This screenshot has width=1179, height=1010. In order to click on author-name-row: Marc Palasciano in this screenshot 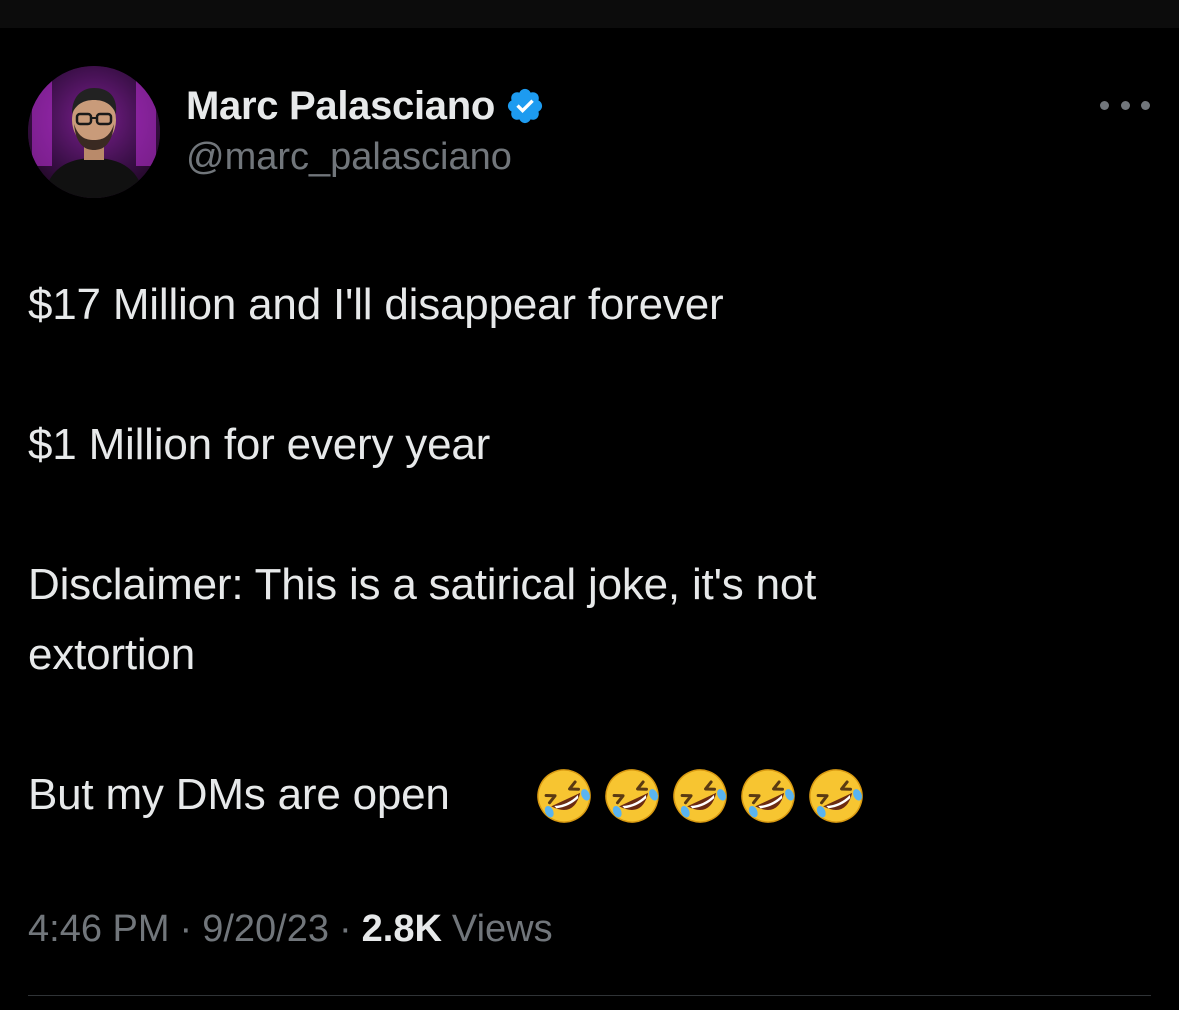, I will do `click(365, 106)`.